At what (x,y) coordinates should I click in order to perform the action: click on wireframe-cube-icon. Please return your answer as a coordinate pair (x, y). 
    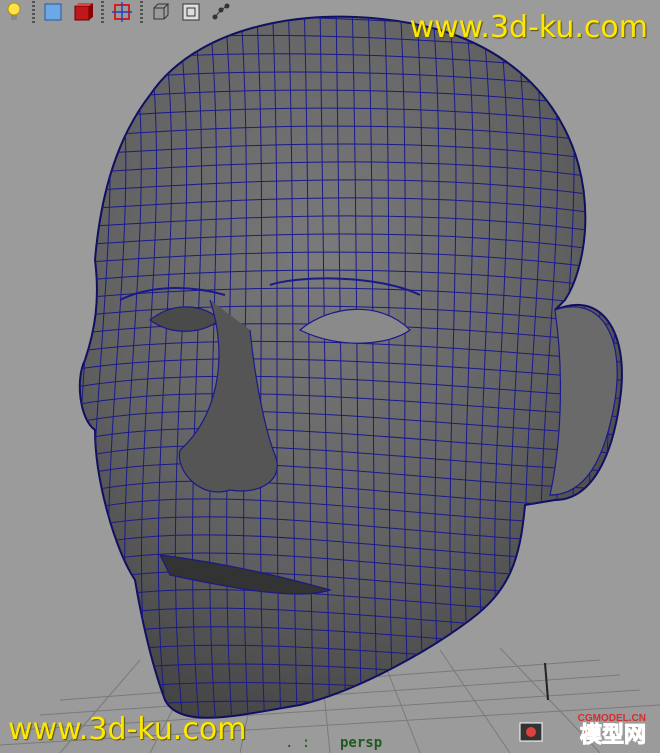
    Looking at the image, I should click on (161, 12).